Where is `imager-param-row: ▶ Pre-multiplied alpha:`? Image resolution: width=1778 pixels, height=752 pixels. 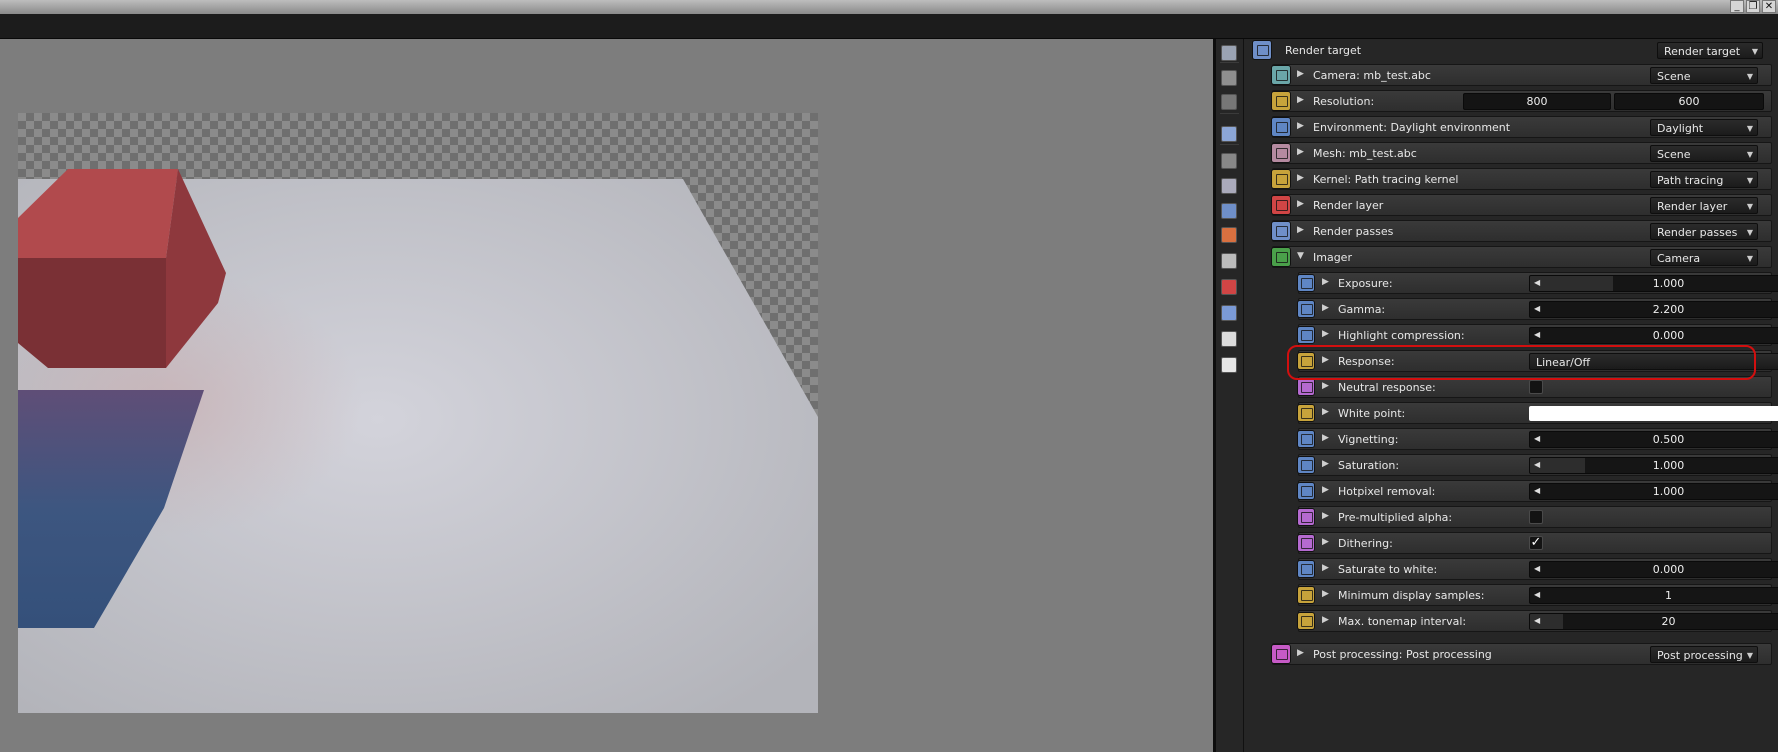 imager-param-row: ▶ Pre-multiplied alpha: is located at coordinates (1534, 517).